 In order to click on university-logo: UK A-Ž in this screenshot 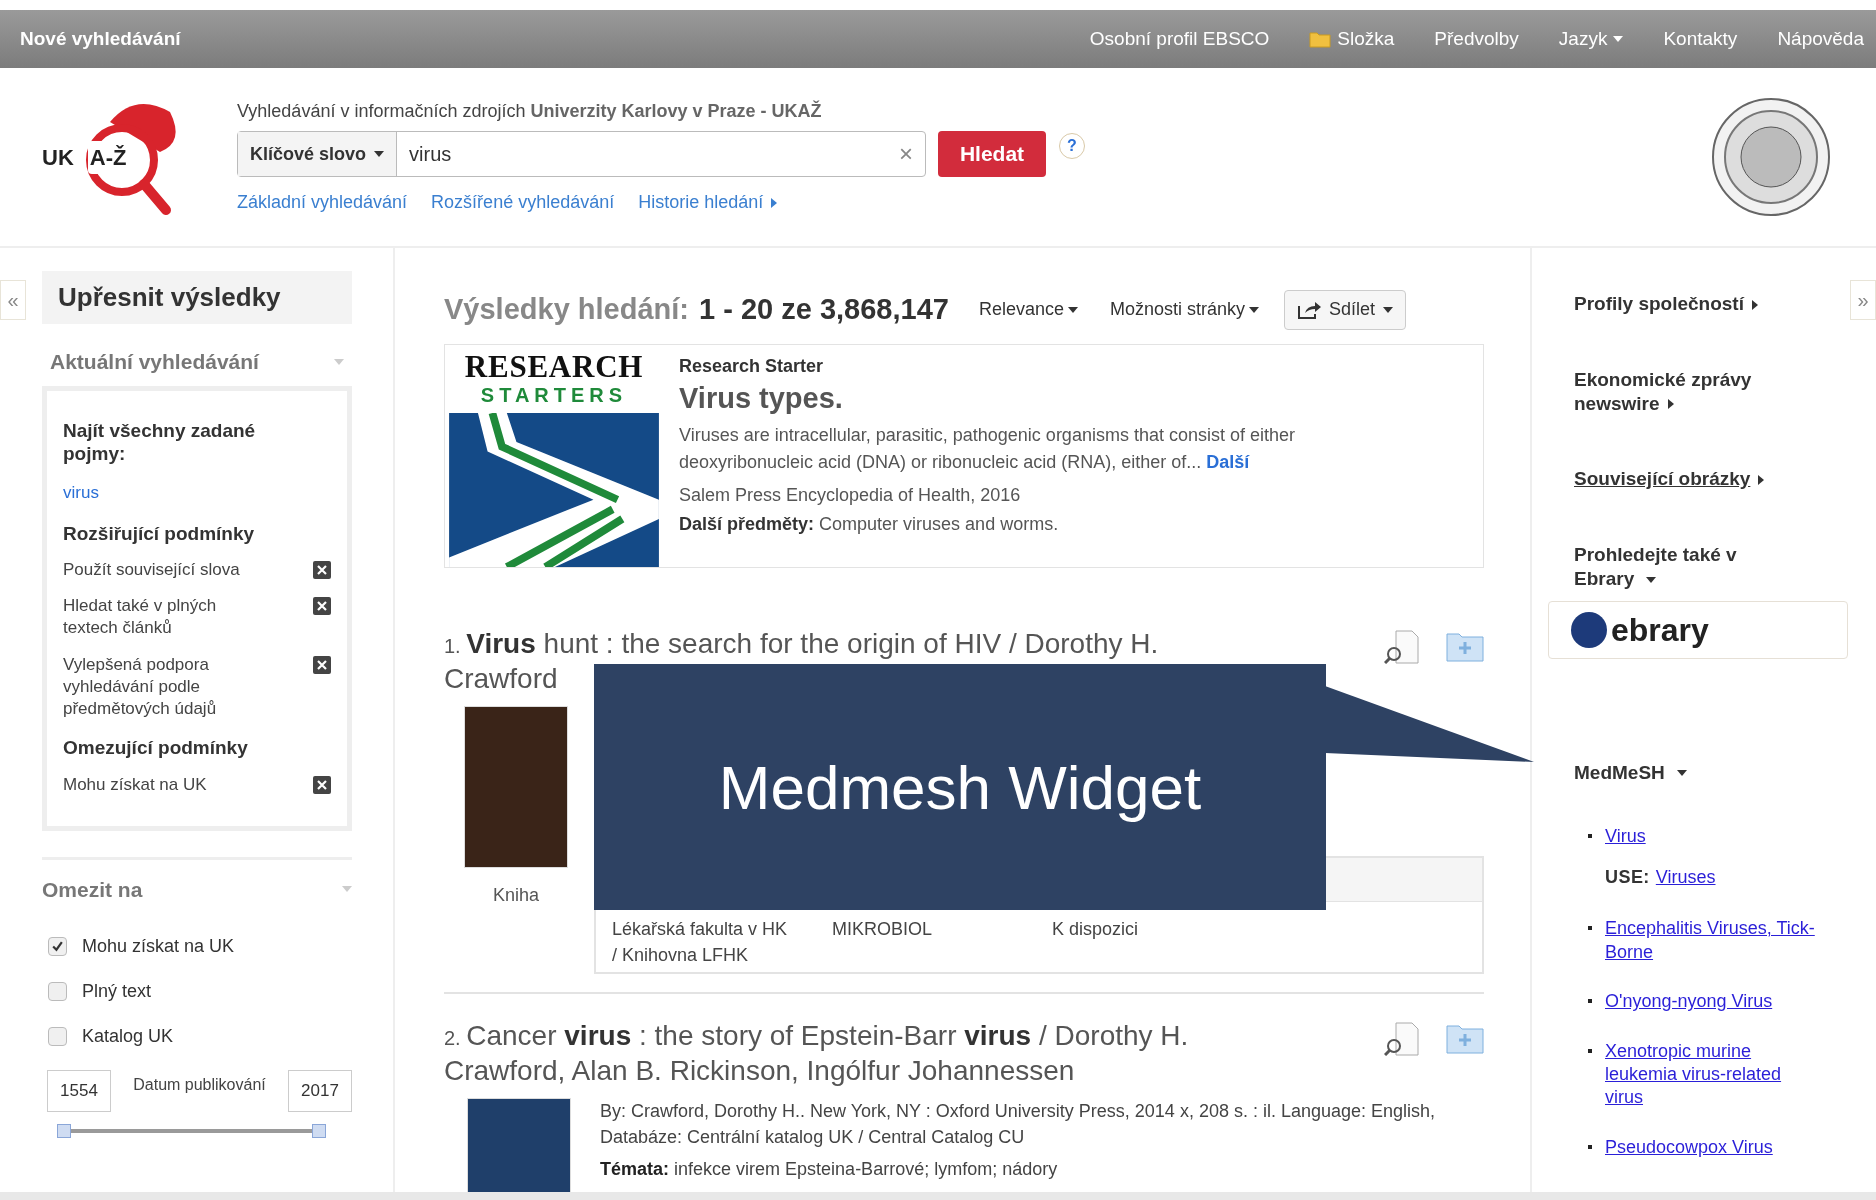, I will do `click(112, 157)`.